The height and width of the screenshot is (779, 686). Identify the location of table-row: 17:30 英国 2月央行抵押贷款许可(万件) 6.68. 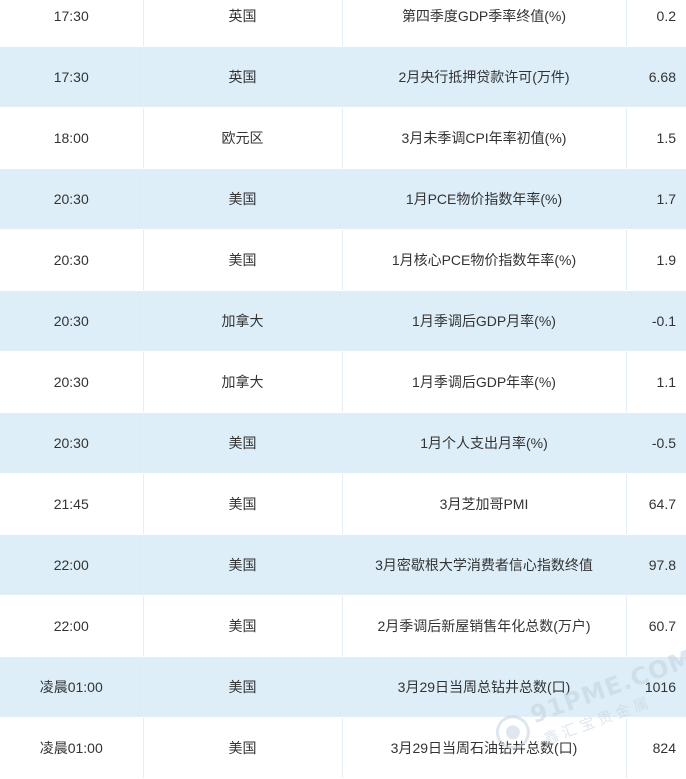
(343, 77).